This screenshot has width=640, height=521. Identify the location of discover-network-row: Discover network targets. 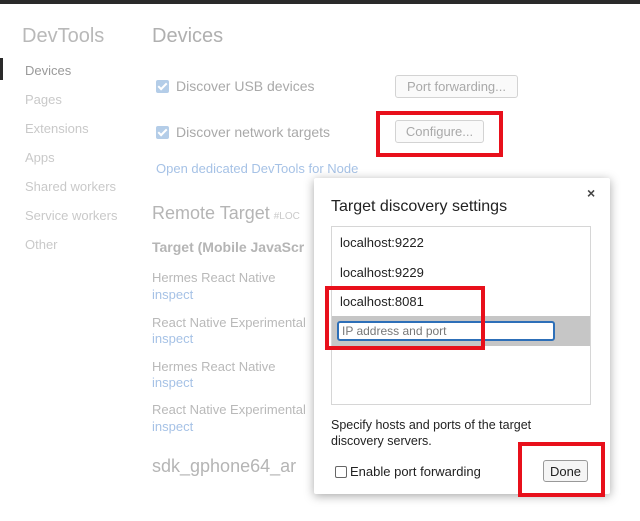
(243, 132).